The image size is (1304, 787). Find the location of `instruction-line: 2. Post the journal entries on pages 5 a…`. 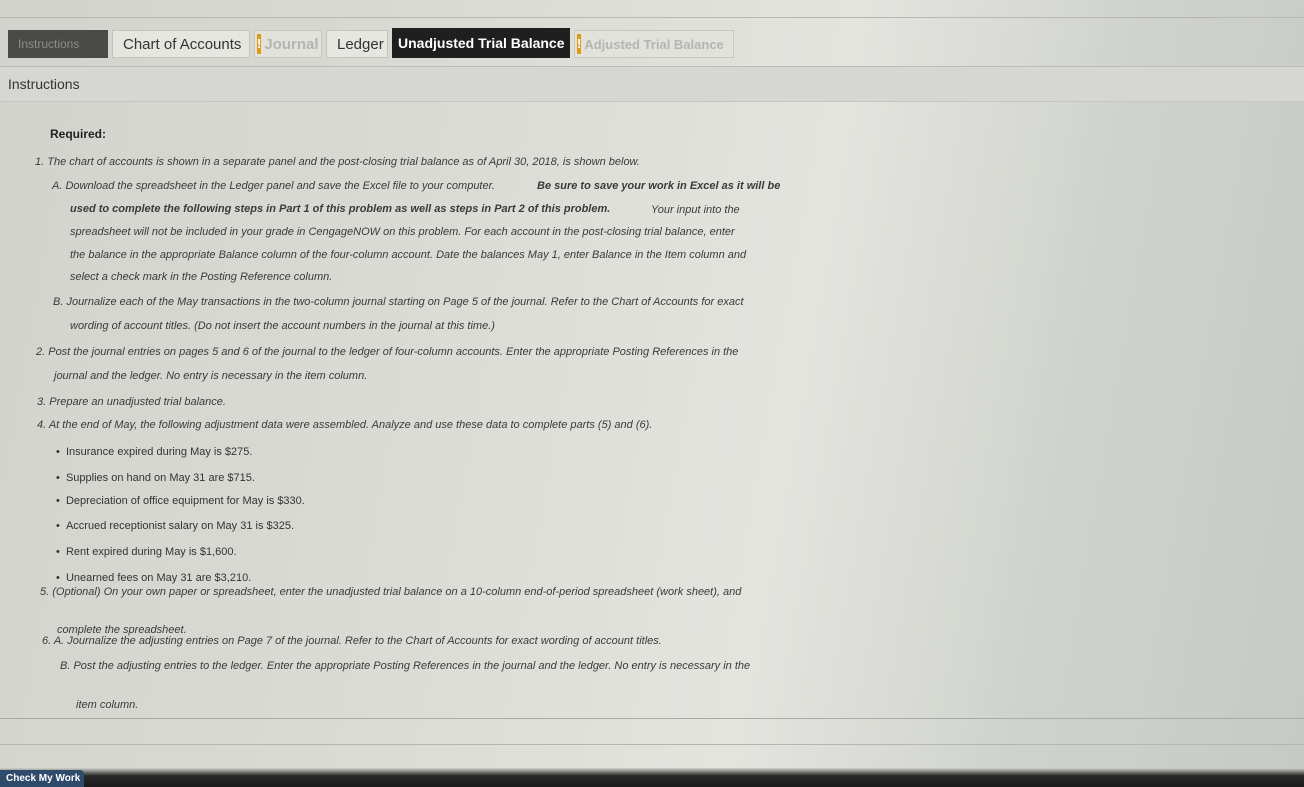

instruction-line: 2. Post the journal entries on pages 5 a… is located at coordinates (387, 352).